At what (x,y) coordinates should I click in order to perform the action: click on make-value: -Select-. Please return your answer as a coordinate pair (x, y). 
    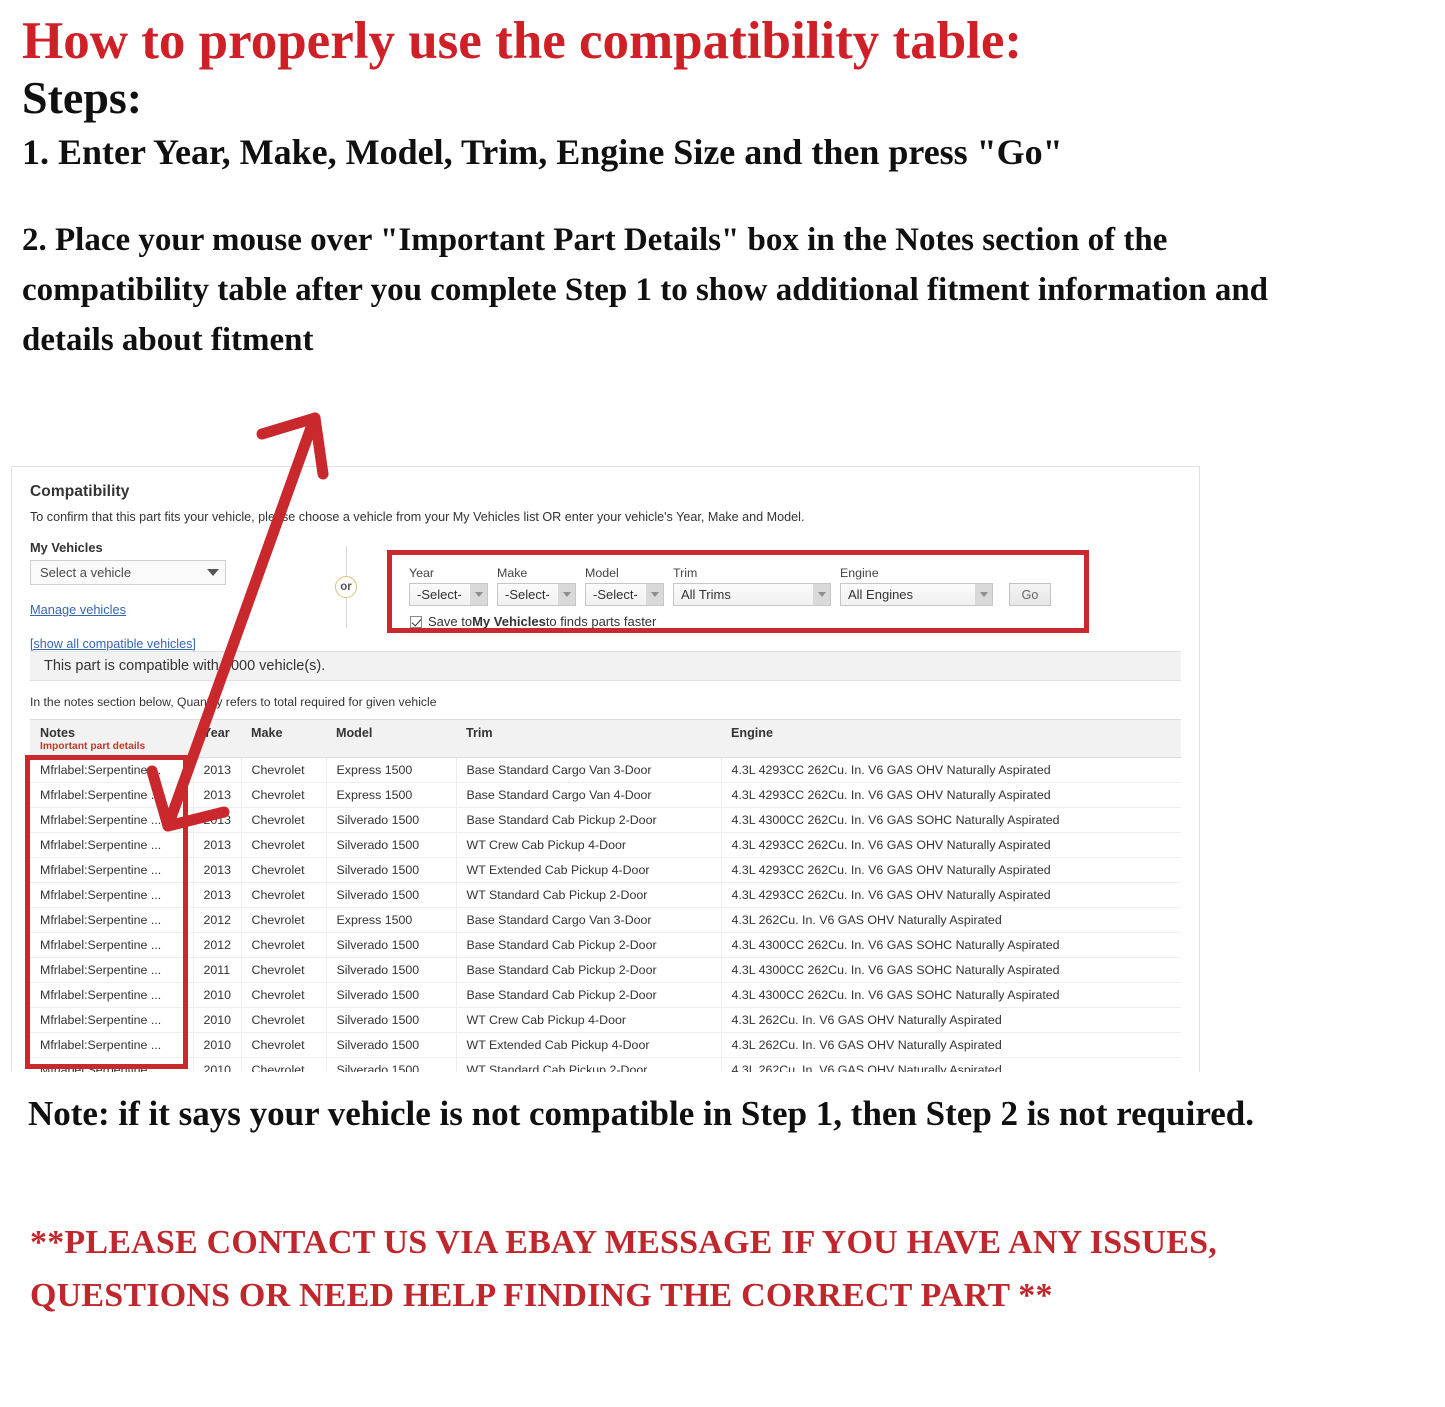
    Looking at the image, I should click on (527, 594).